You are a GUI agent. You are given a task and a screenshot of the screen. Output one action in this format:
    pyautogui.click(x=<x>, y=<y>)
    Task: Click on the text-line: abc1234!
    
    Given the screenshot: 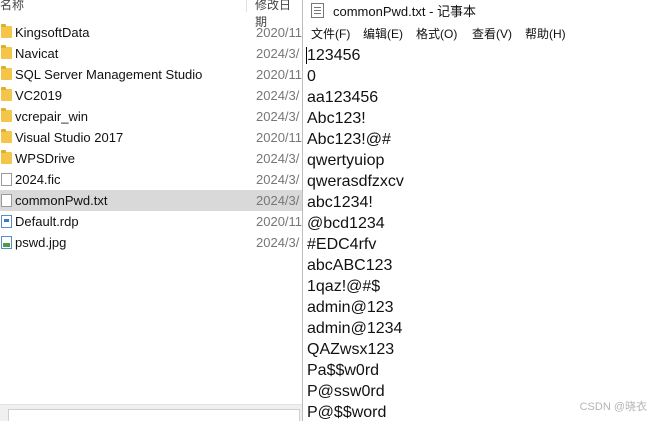 What is the action you would take?
    pyautogui.click(x=340, y=202)
    